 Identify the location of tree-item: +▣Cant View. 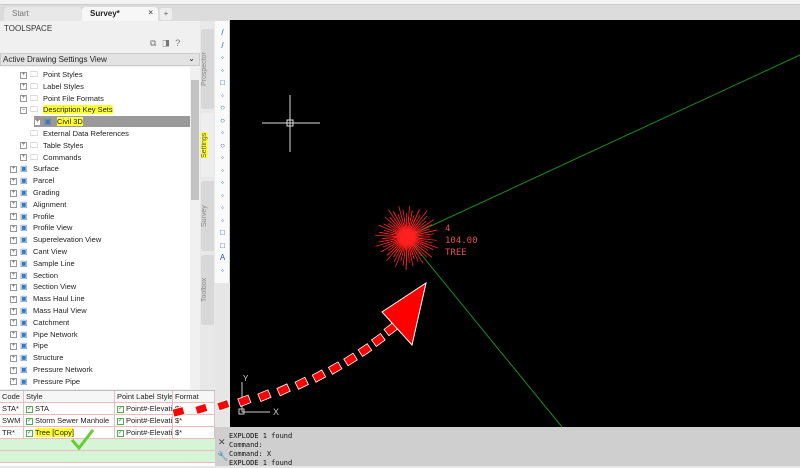
(38, 251).